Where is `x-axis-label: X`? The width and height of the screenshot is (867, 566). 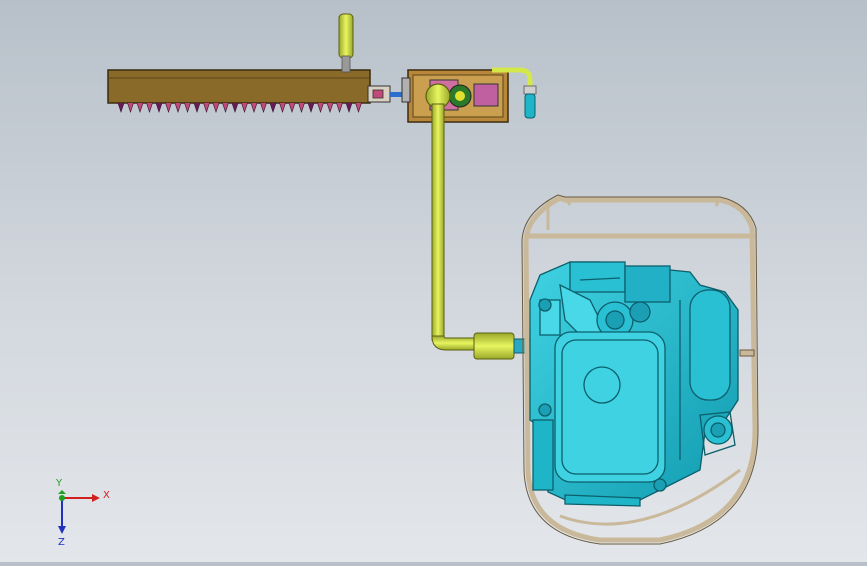 x-axis-label: X is located at coordinates (106, 495).